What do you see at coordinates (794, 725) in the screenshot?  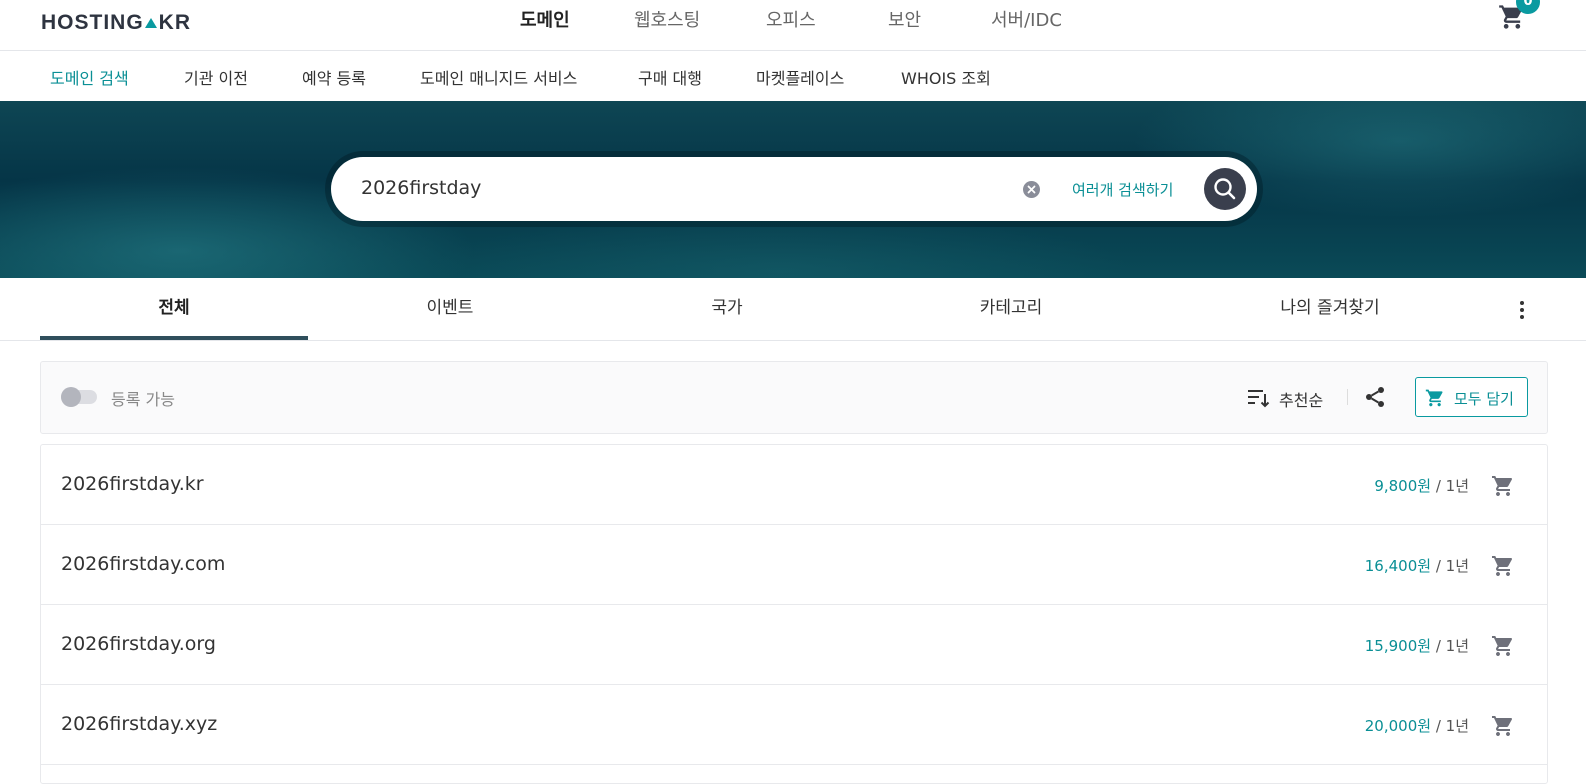 I see `table-row: 2026firstday.xyz 20,000원 / 1년` at bounding box center [794, 725].